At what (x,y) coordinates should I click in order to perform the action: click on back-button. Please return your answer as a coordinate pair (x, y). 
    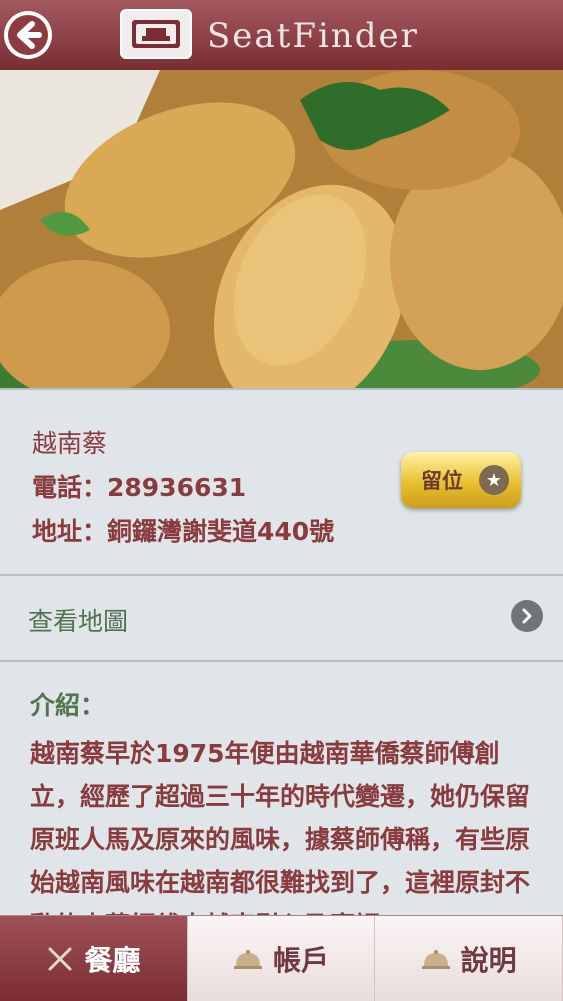
    Looking at the image, I should click on (28, 35).